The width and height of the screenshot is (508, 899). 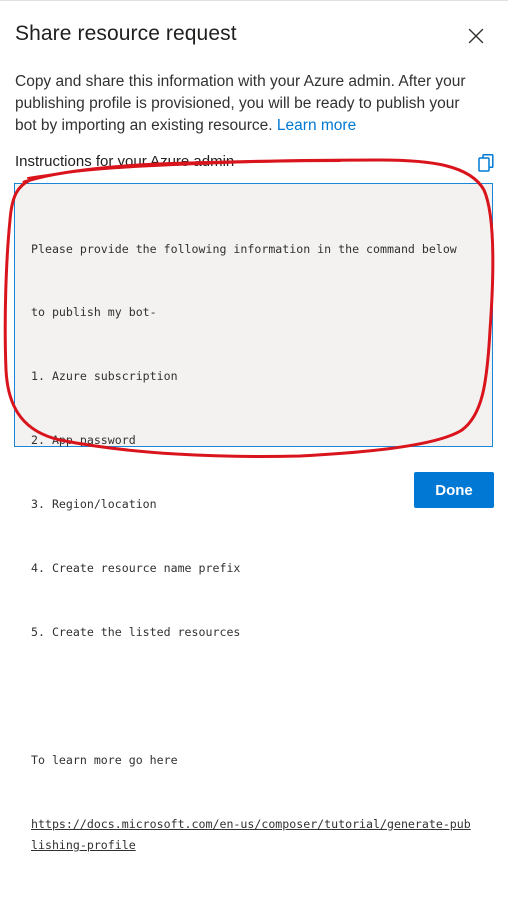 What do you see at coordinates (104, 376) in the screenshot?
I see `instruction-item: 1. Azure subscription` at bounding box center [104, 376].